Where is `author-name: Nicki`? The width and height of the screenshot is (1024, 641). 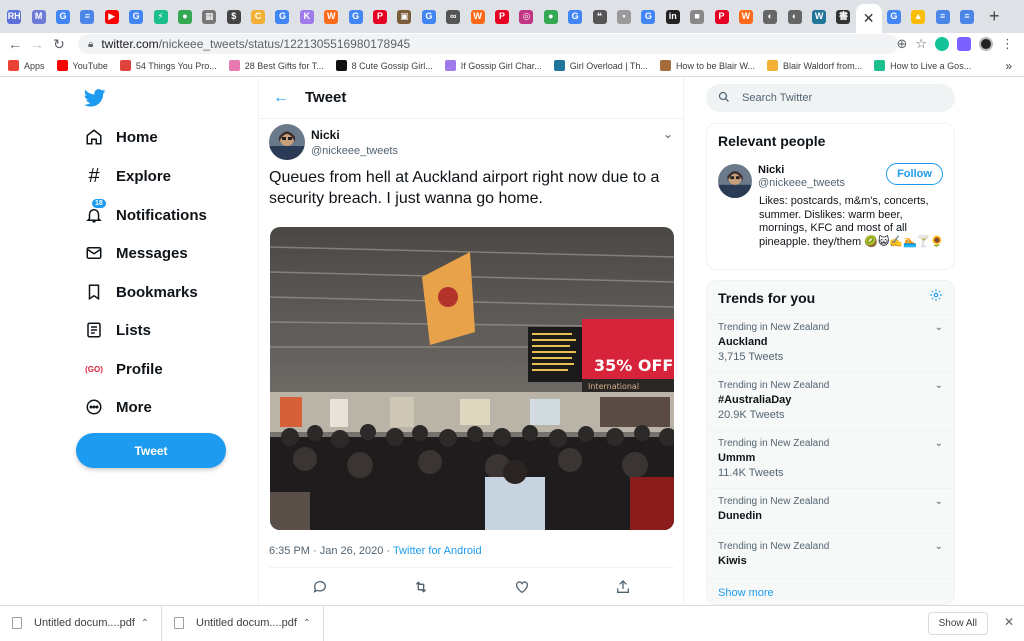
author-name: Nicki is located at coordinates (354, 135).